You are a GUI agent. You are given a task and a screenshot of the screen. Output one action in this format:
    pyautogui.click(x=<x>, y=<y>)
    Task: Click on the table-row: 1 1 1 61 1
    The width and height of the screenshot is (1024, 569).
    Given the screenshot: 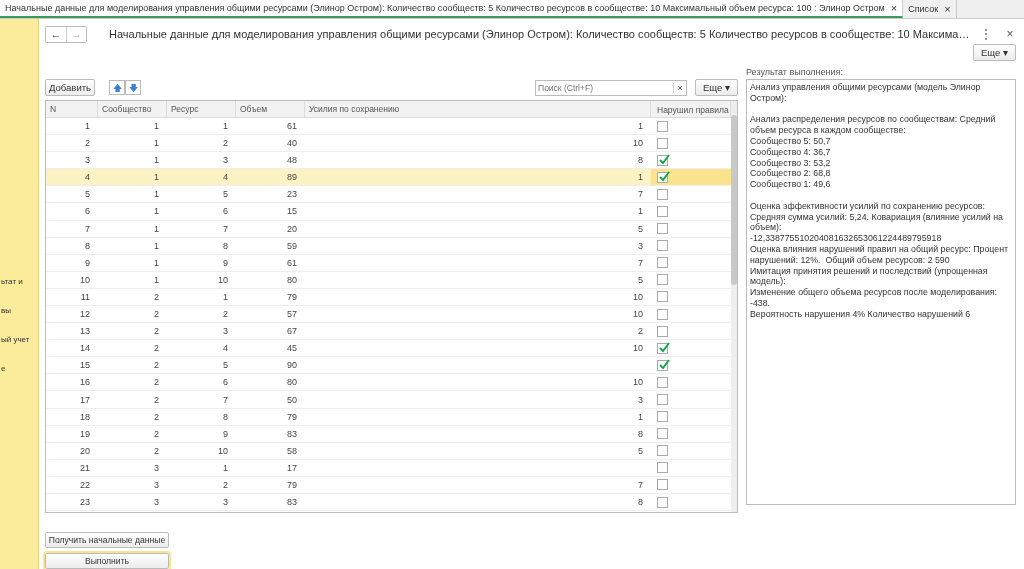 What is the action you would take?
    pyautogui.click(x=388, y=126)
    